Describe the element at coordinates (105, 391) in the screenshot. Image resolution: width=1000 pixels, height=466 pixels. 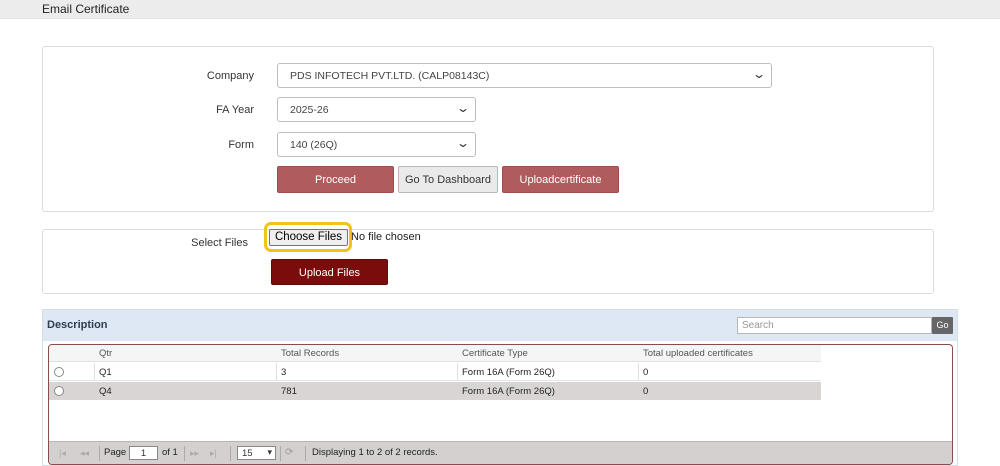
I see `cell-qtr: Q4` at that location.